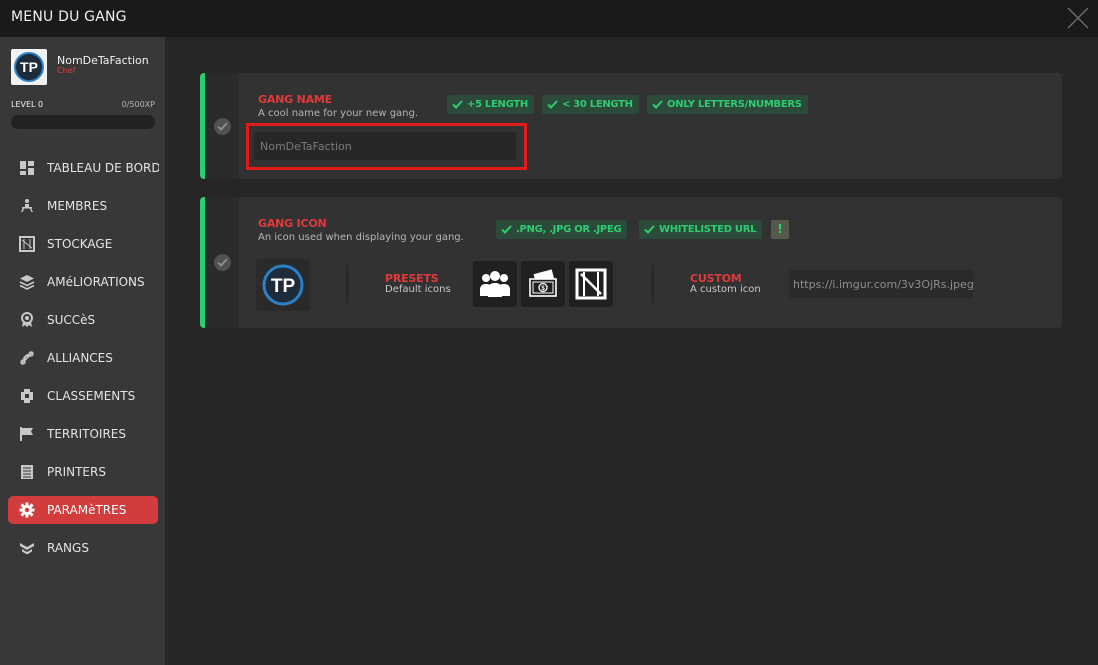  I want to click on dashboard-icon, so click(27, 168).